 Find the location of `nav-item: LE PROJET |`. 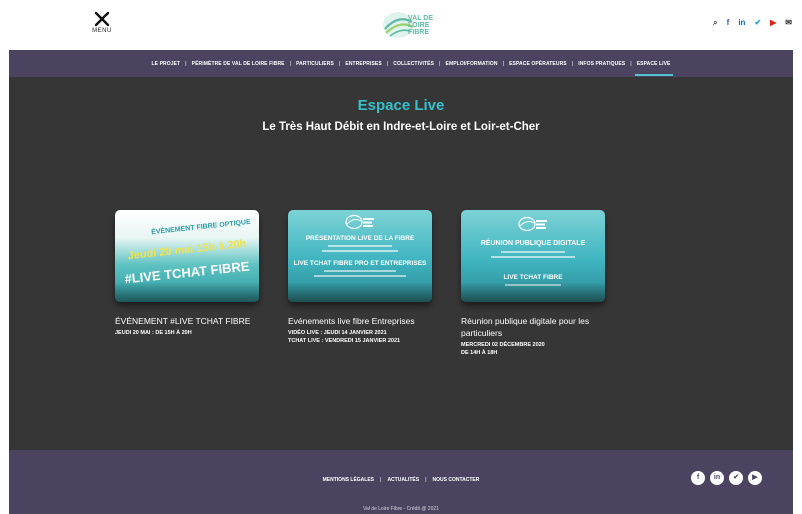

nav-item: LE PROJET | is located at coordinates (171, 64).